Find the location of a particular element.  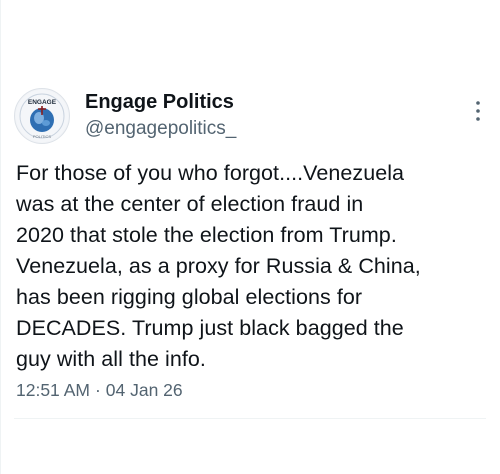

author-block: Engage Politics @engagepolitics_ is located at coordinates (160, 115).